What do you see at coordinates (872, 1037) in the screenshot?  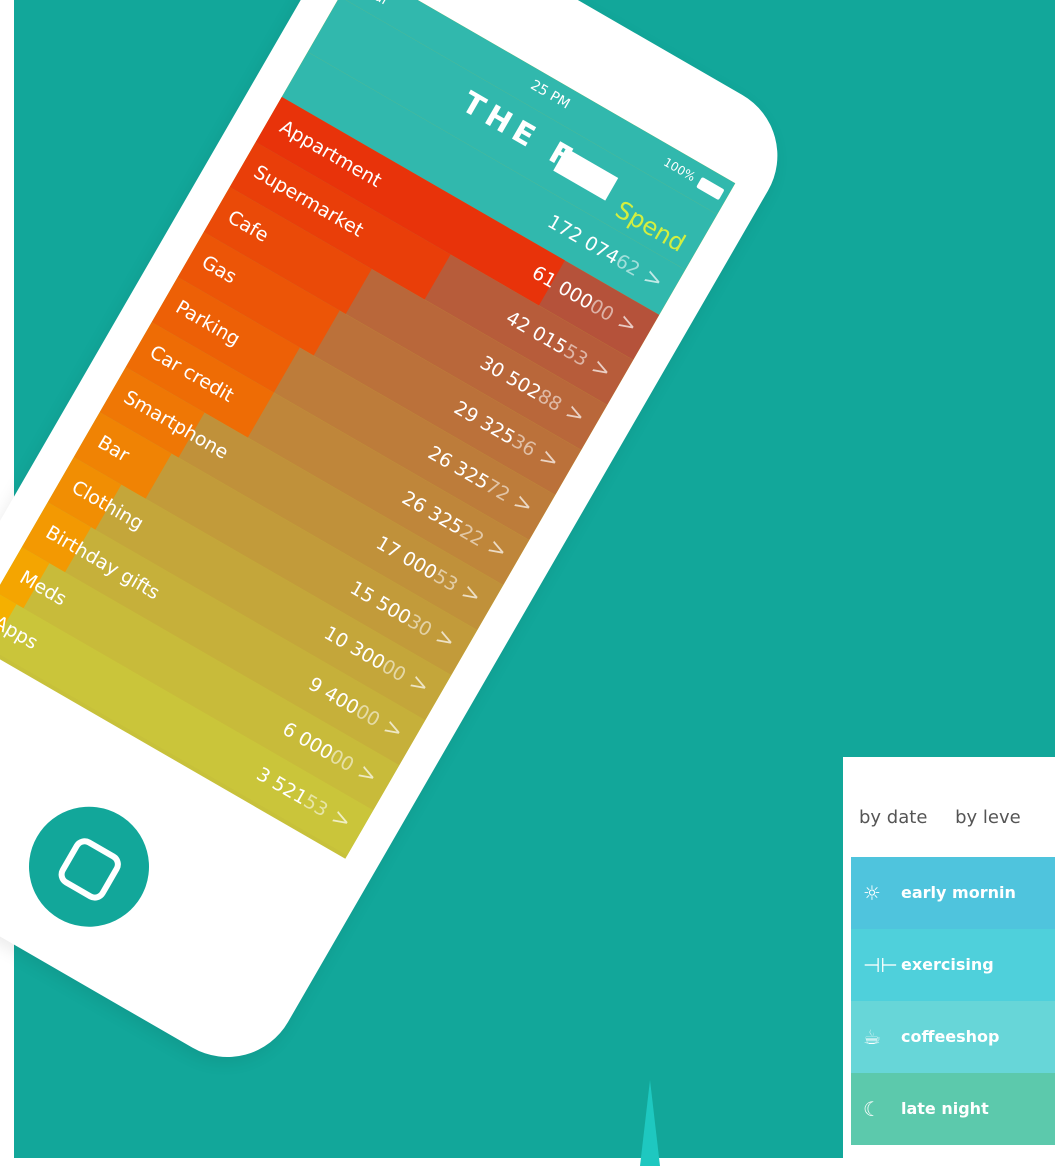 I see `coffee-cup-icon: ☕` at bounding box center [872, 1037].